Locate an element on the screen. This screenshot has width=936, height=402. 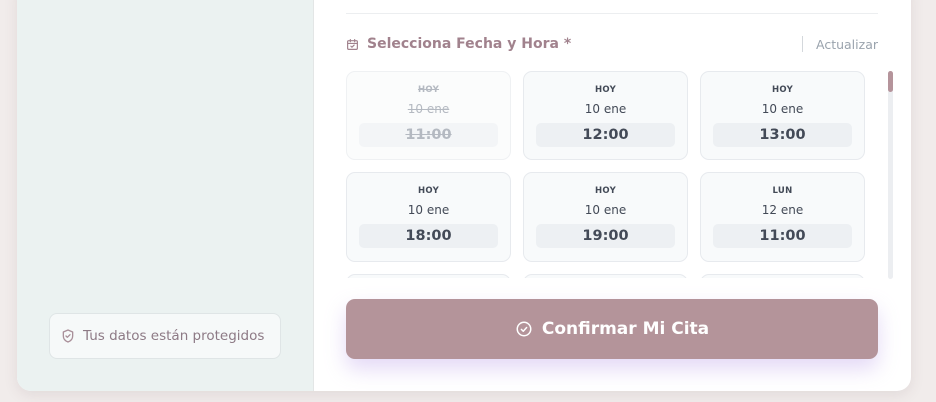
separator is located at coordinates (802, 44).